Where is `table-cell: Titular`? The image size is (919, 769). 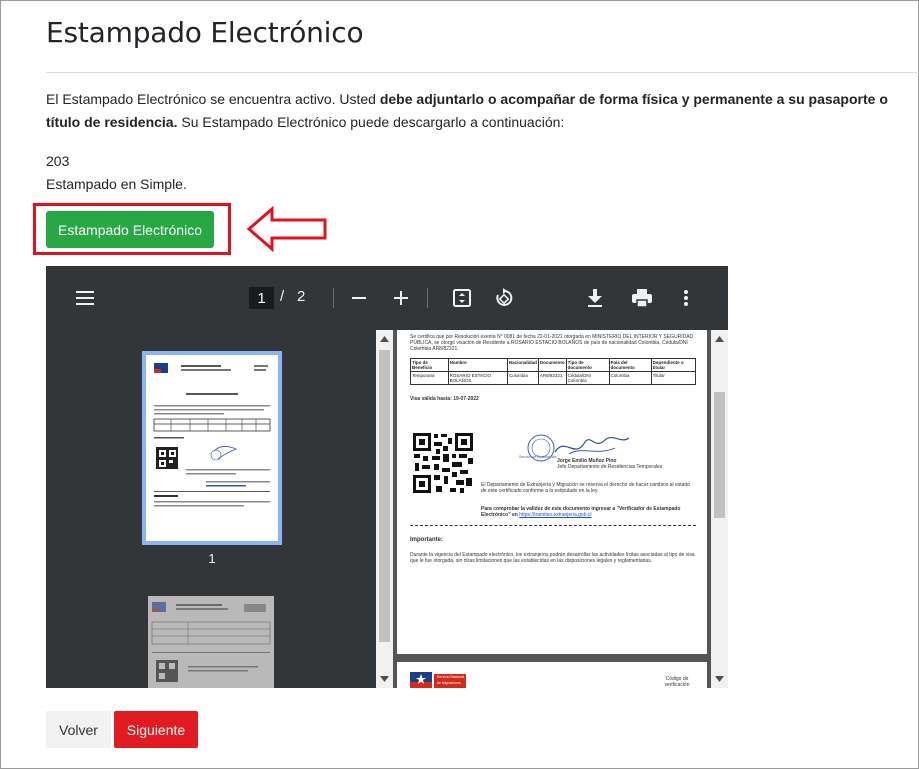 table-cell: Titular is located at coordinates (673, 378).